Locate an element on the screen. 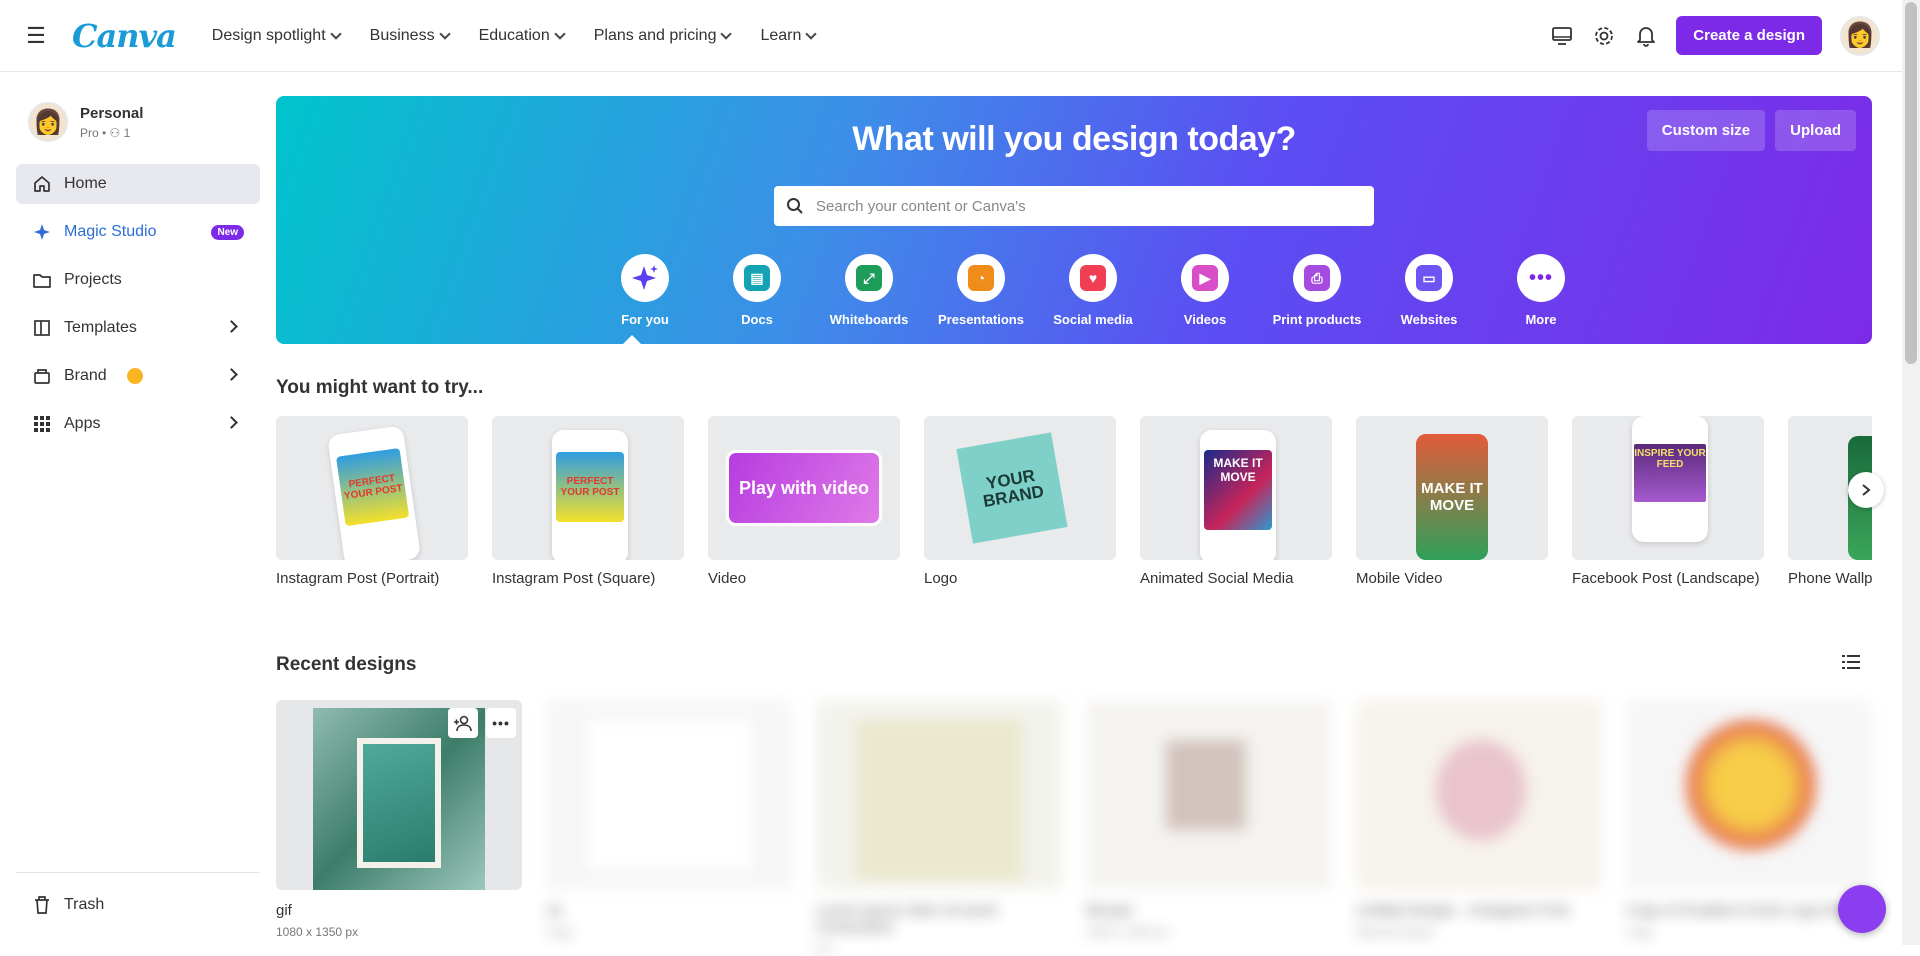 This screenshot has height=956, width=1920. category-more: ••• More is located at coordinates (1541, 290).